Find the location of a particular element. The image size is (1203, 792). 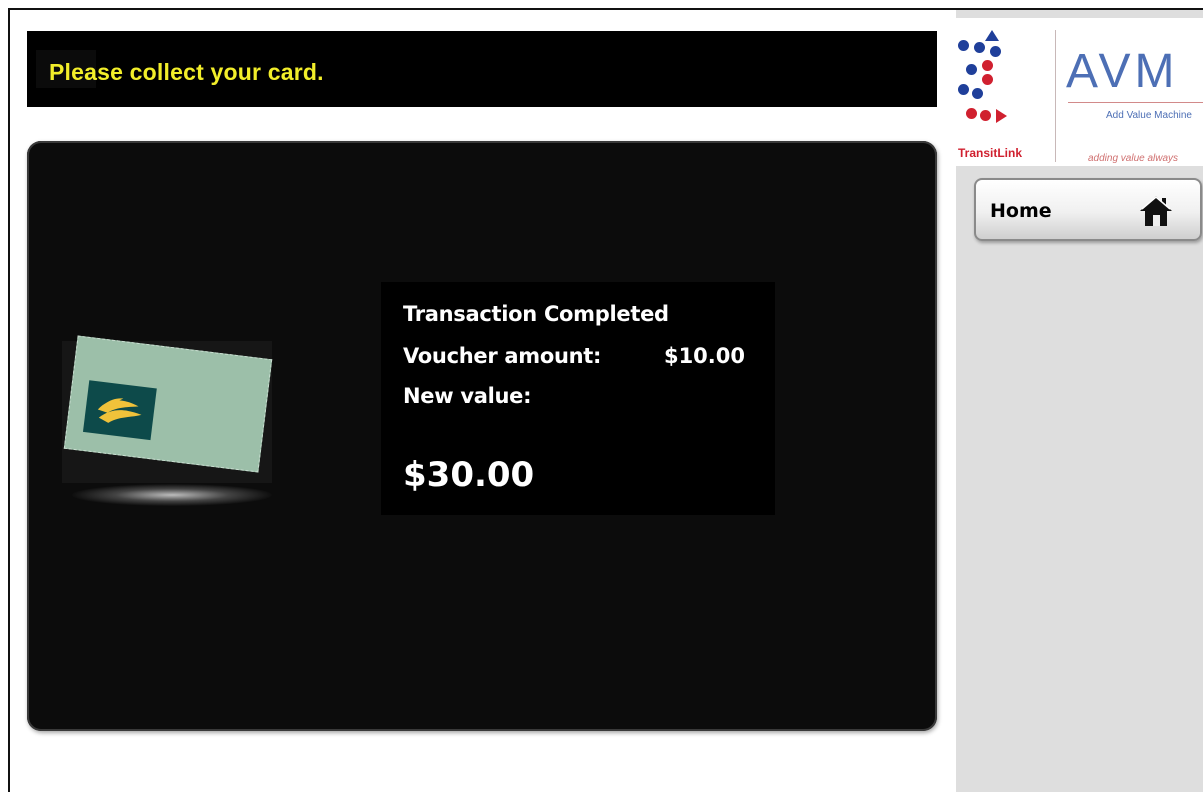

message-bar: Please collect your card. is located at coordinates (482, 69).